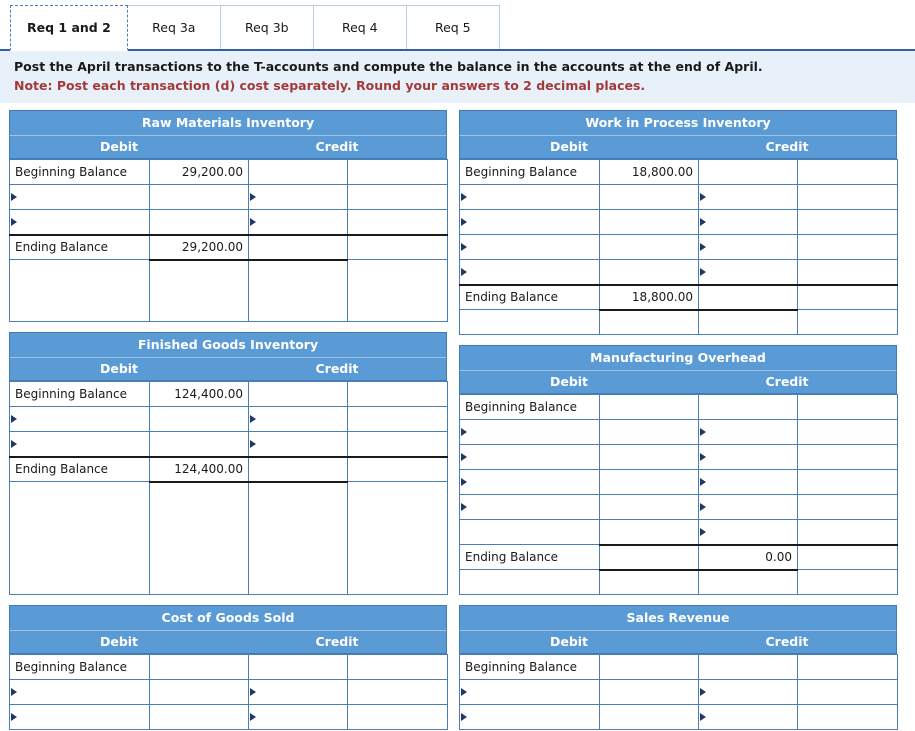 The height and width of the screenshot is (731, 915). What do you see at coordinates (452, 27) in the screenshot?
I see `tab-req-5: Req 5` at bounding box center [452, 27].